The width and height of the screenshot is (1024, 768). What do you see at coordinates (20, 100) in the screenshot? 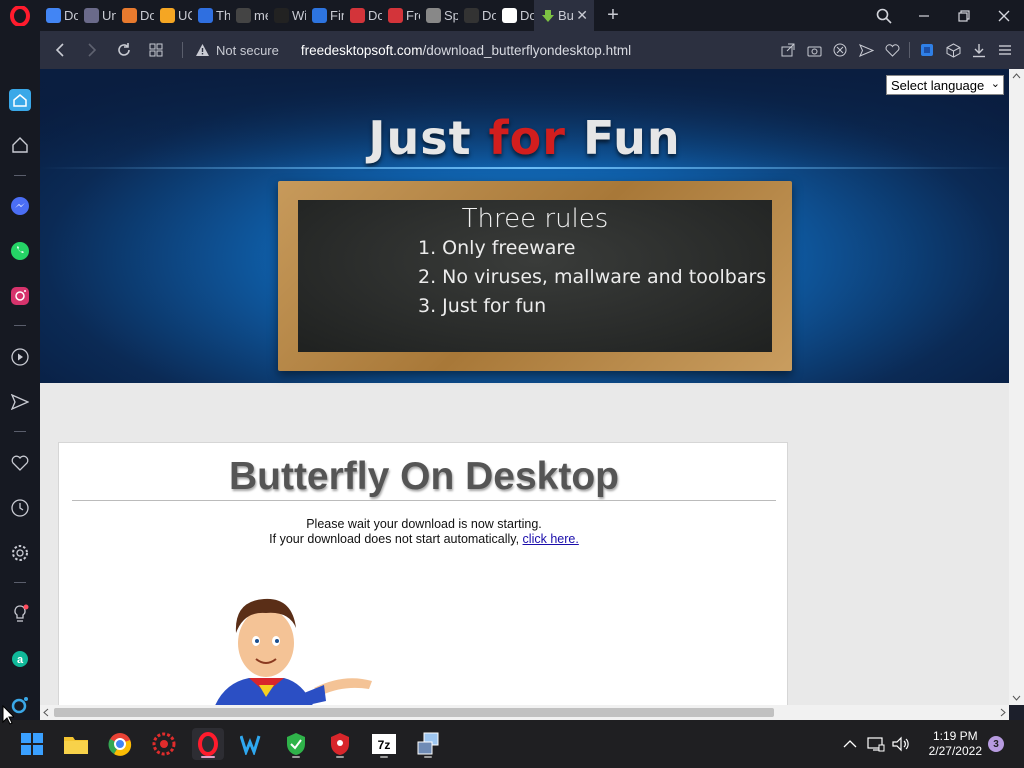
I see `home-icon` at bounding box center [20, 100].